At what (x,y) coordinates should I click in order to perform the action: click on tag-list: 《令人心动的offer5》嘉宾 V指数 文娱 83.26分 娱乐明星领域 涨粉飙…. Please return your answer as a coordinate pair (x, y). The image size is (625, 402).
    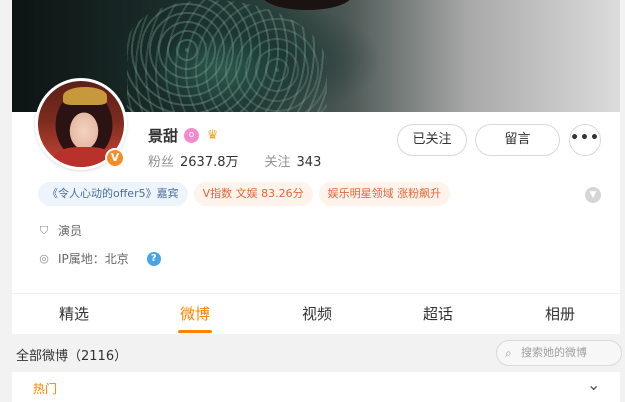
    Looking at the image, I should click on (244, 194).